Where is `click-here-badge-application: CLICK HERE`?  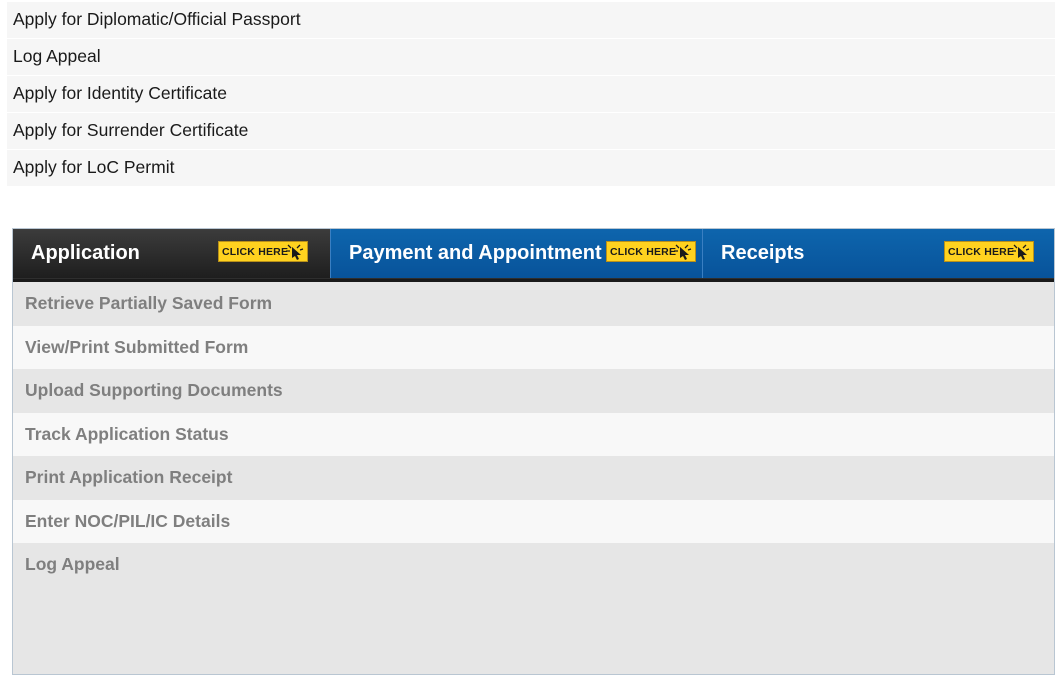 click-here-badge-application: CLICK HERE is located at coordinates (263, 251).